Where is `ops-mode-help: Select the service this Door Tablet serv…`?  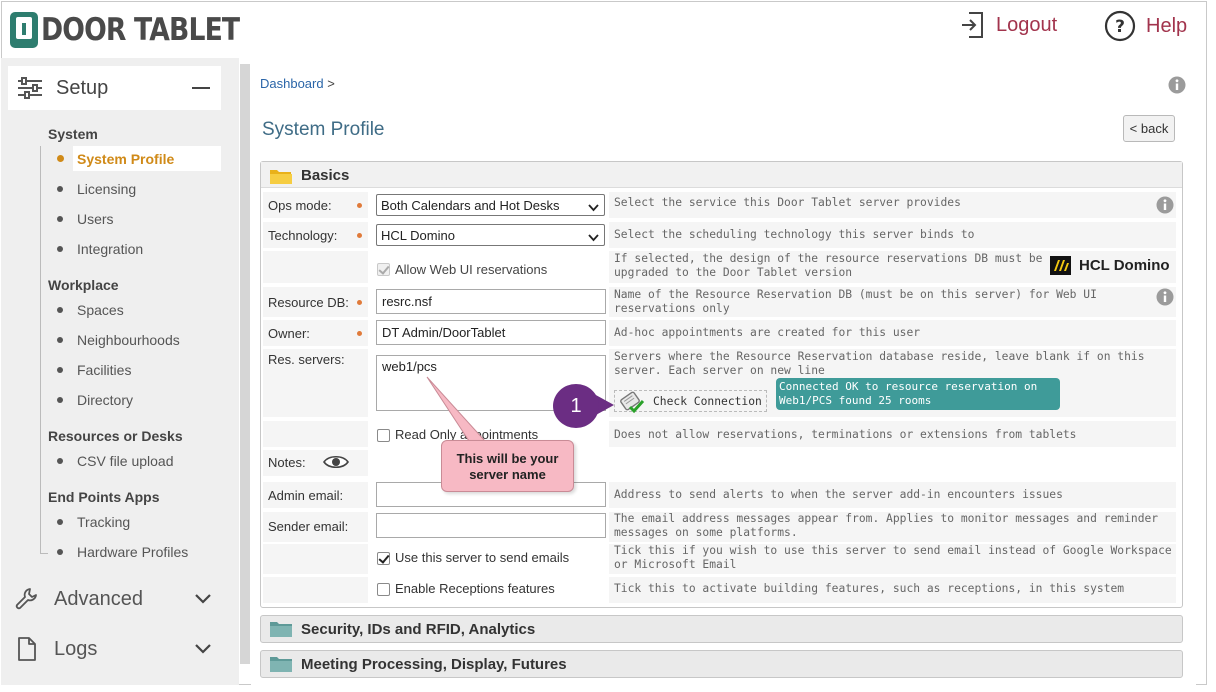
ops-mode-help: Select the service this Door Tablet serv… is located at coordinates (787, 202).